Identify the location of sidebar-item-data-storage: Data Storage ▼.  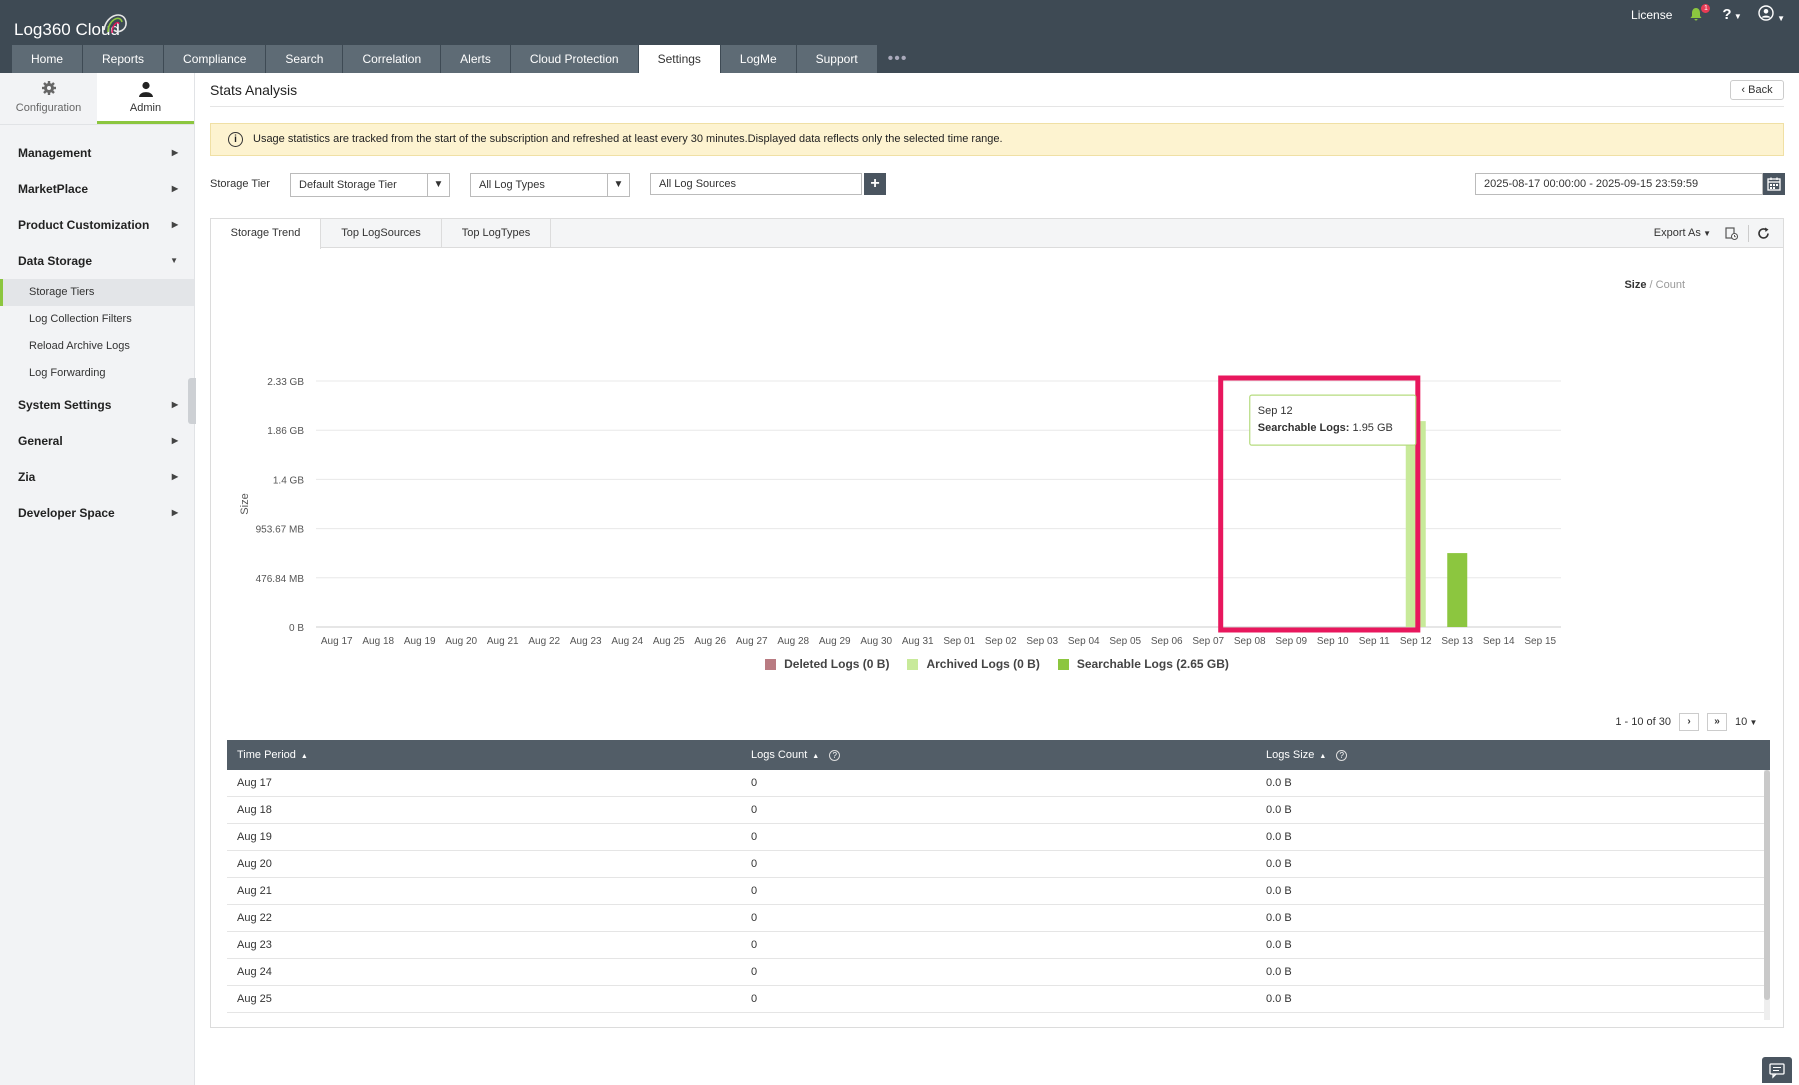
(97, 261).